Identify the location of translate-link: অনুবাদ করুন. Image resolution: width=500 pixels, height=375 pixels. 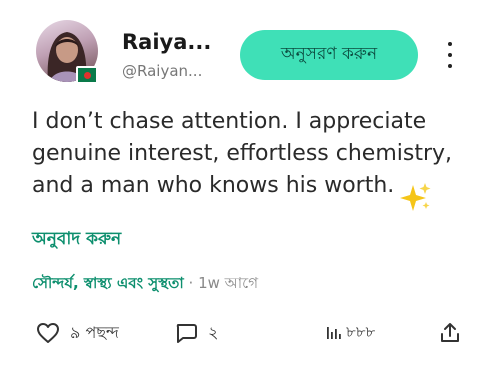
(76, 240).